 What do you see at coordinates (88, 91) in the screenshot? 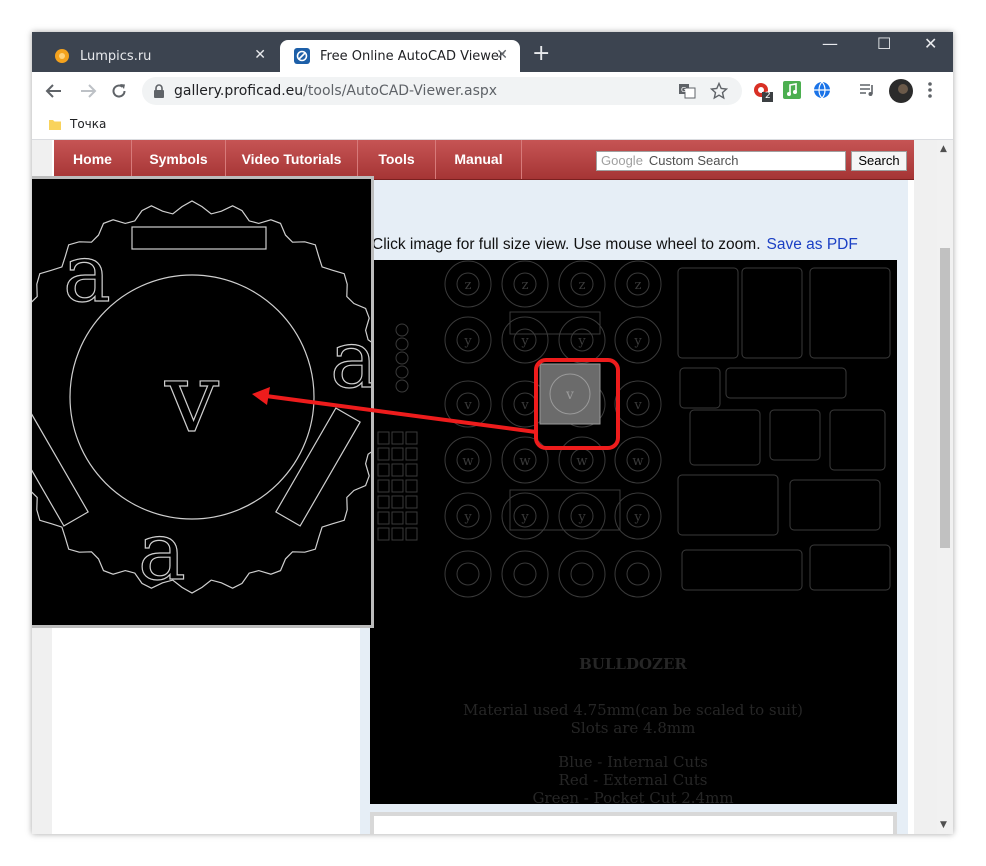
I see `forward-icon` at bounding box center [88, 91].